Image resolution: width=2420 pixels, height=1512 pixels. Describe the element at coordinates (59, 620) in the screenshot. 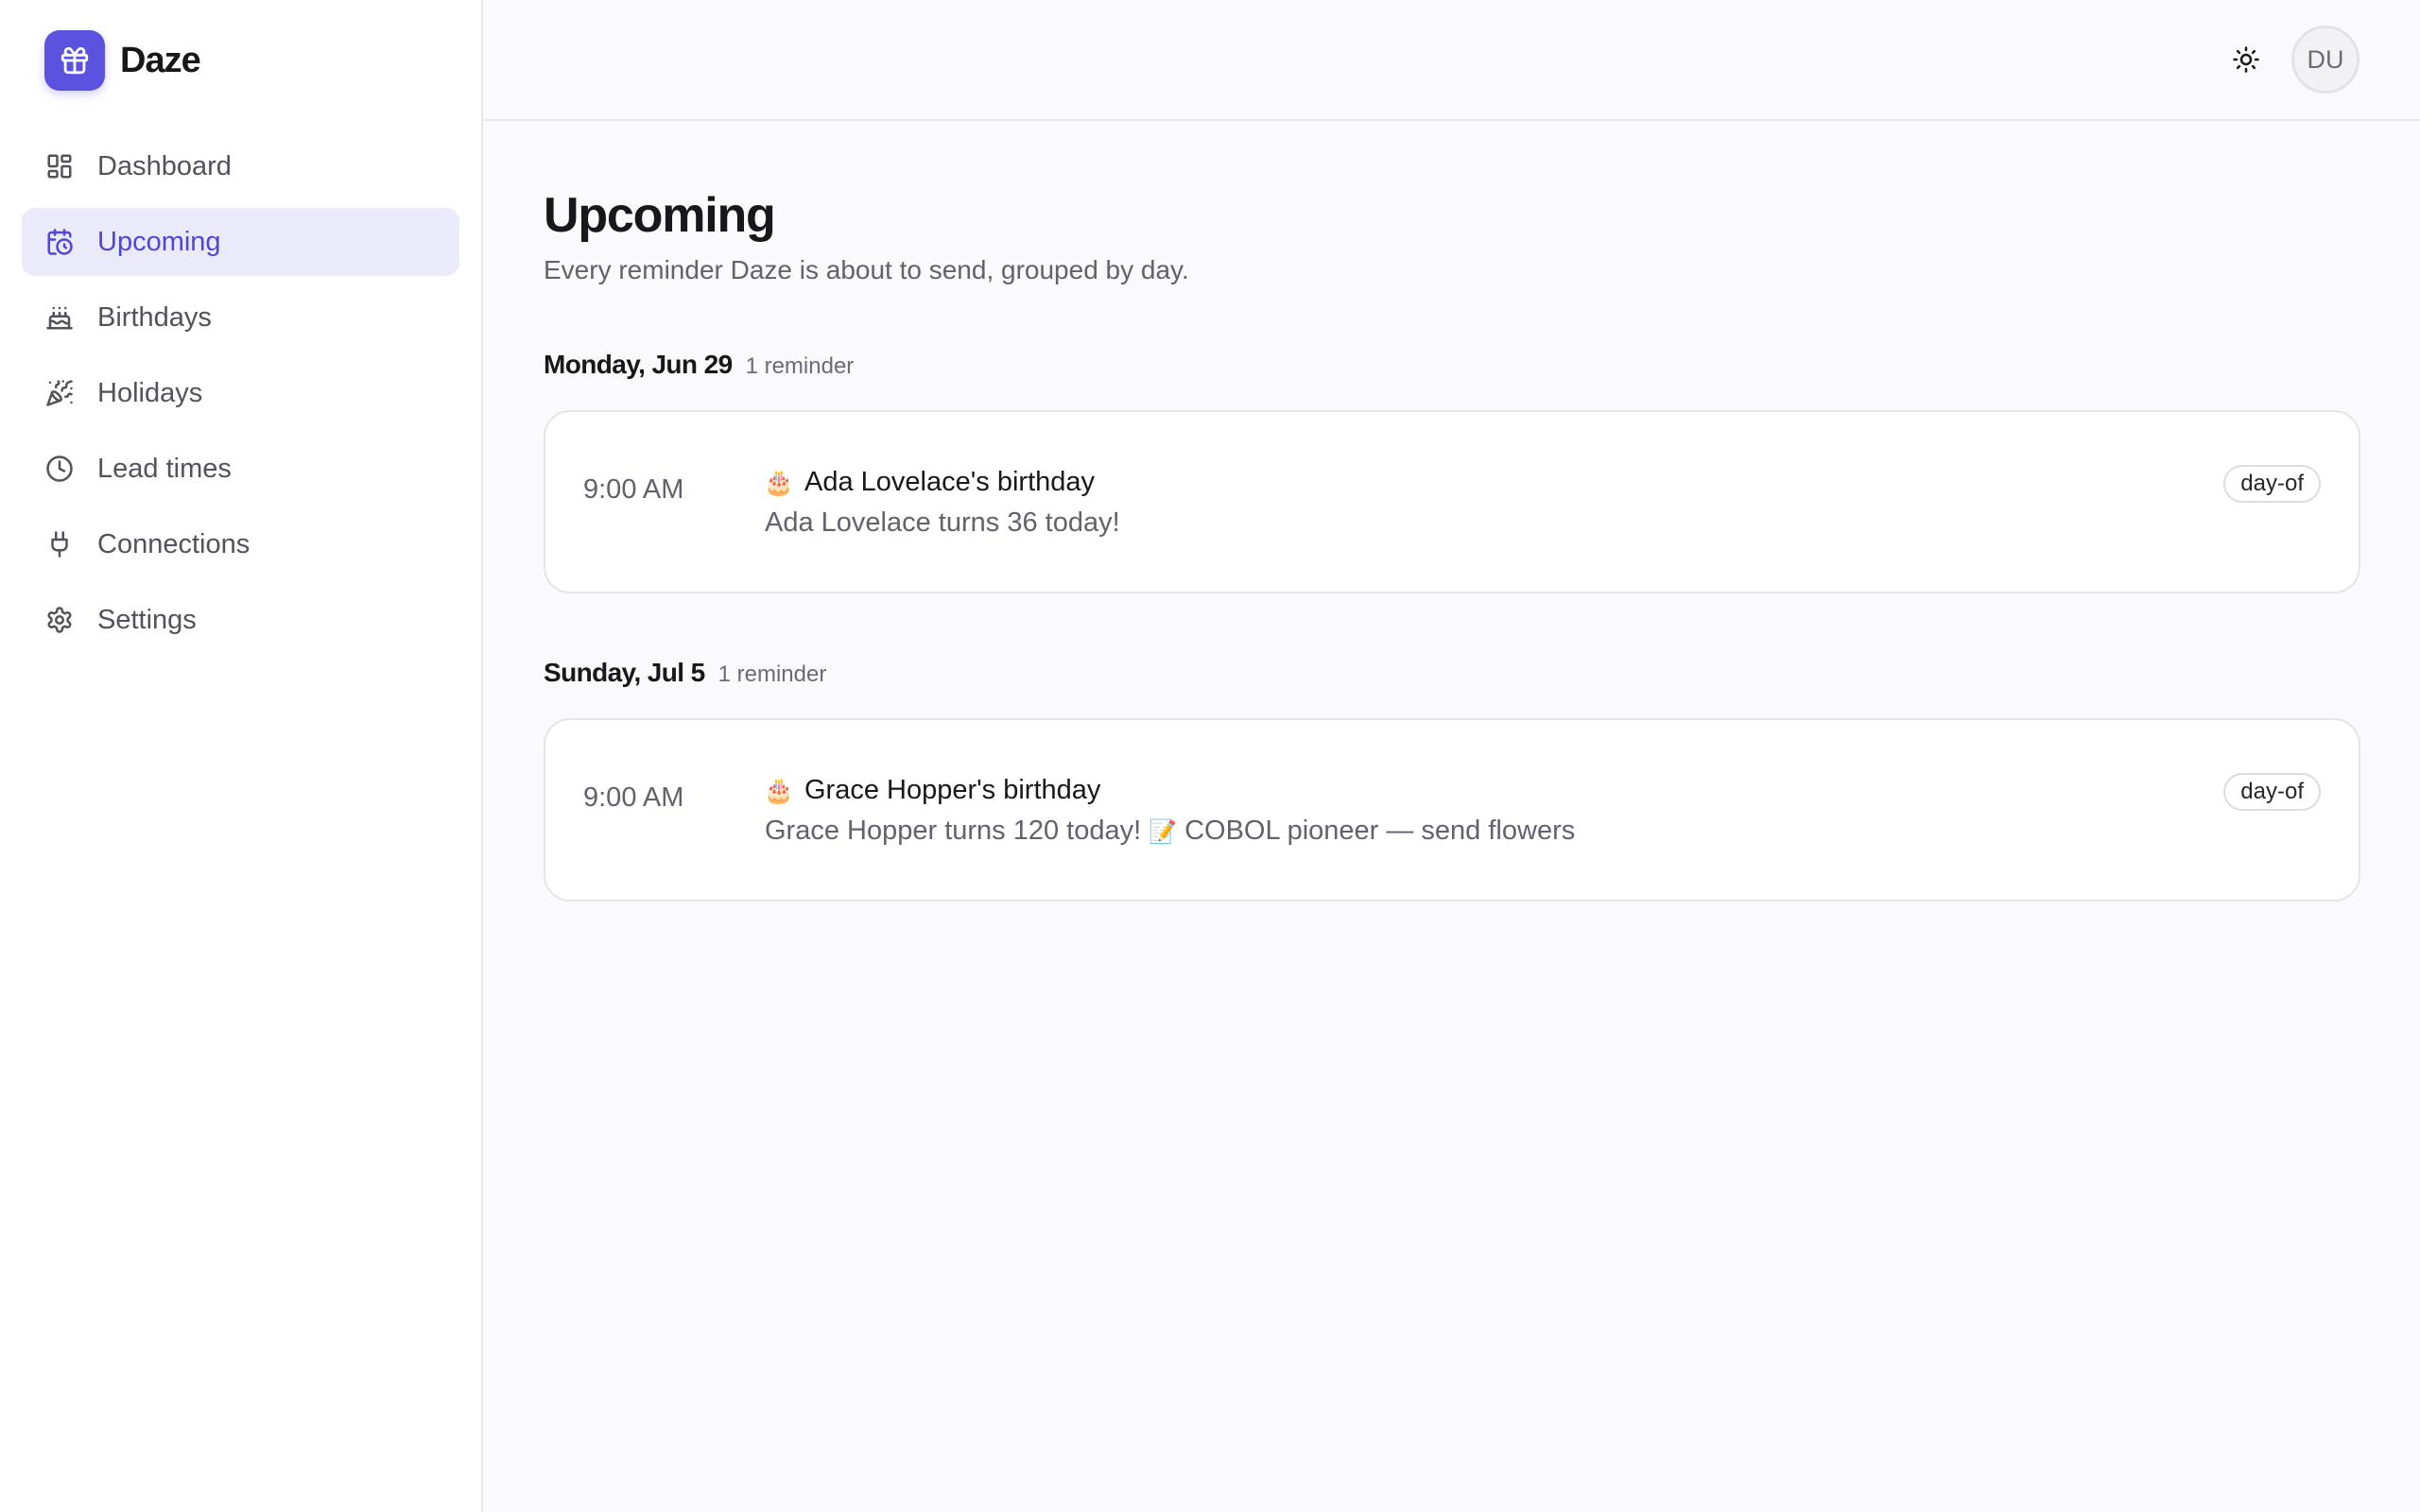

I see `gear-icon` at that location.